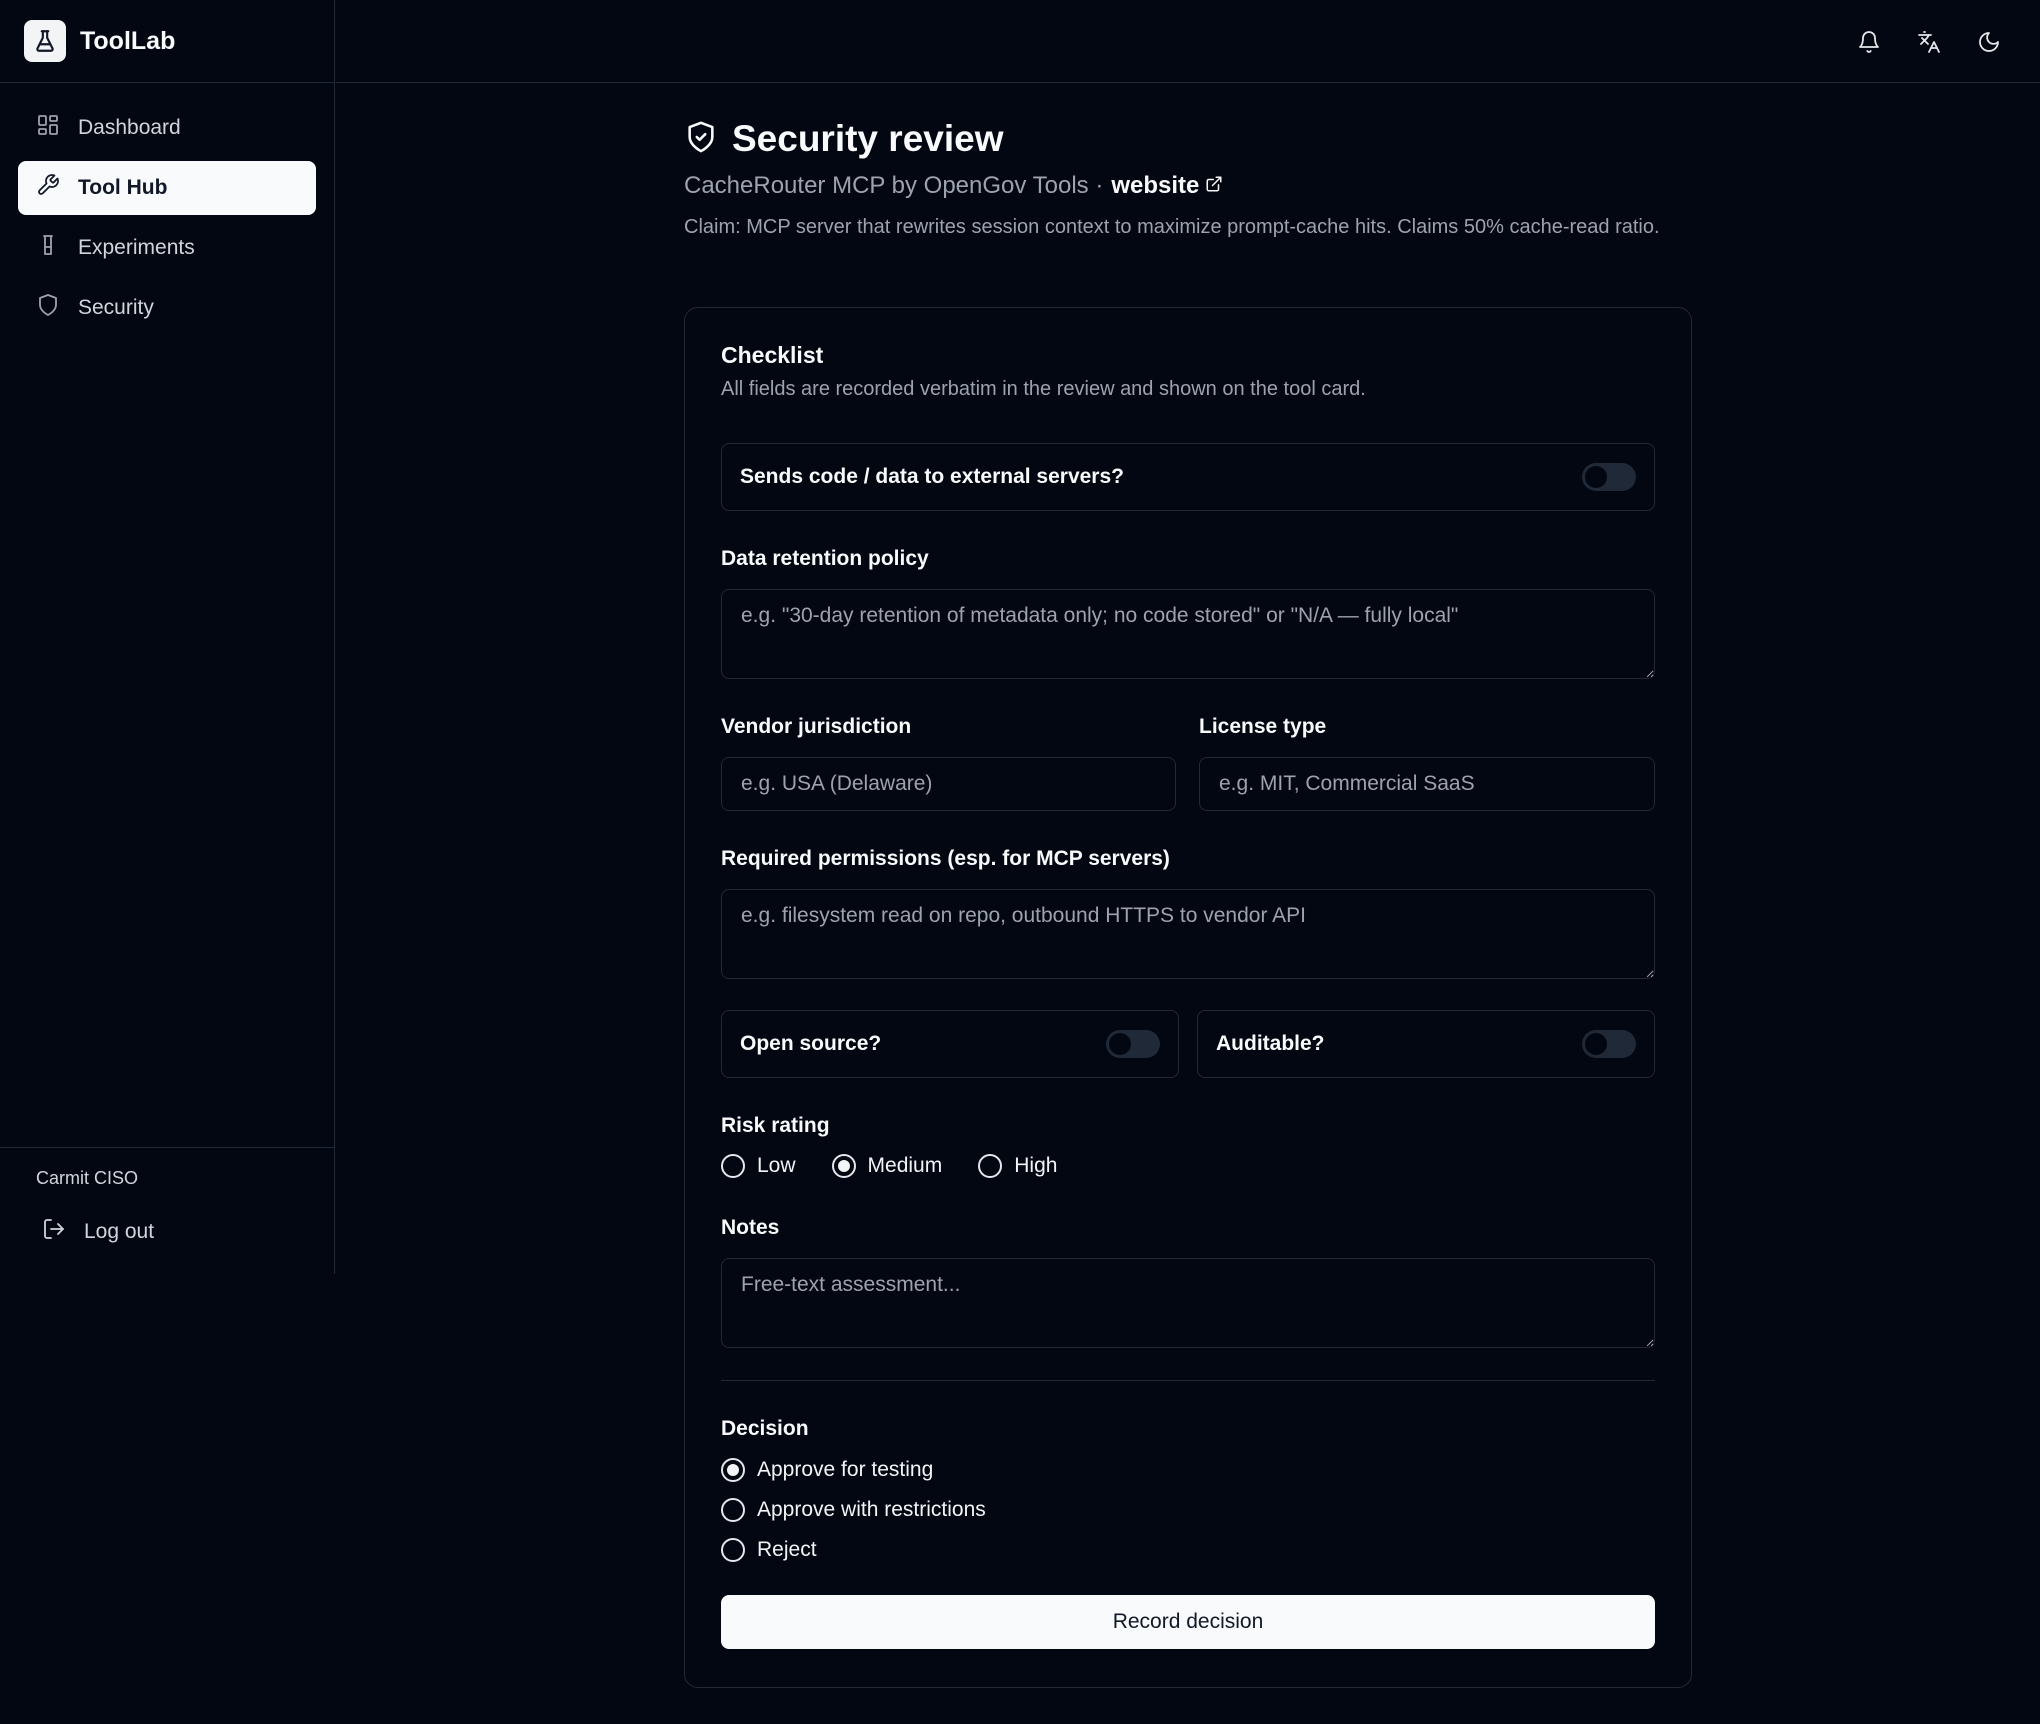 The height and width of the screenshot is (1724, 2040). Describe the element at coordinates (775, 1125) in the screenshot. I see `risk-label: Risk rating` at that location.